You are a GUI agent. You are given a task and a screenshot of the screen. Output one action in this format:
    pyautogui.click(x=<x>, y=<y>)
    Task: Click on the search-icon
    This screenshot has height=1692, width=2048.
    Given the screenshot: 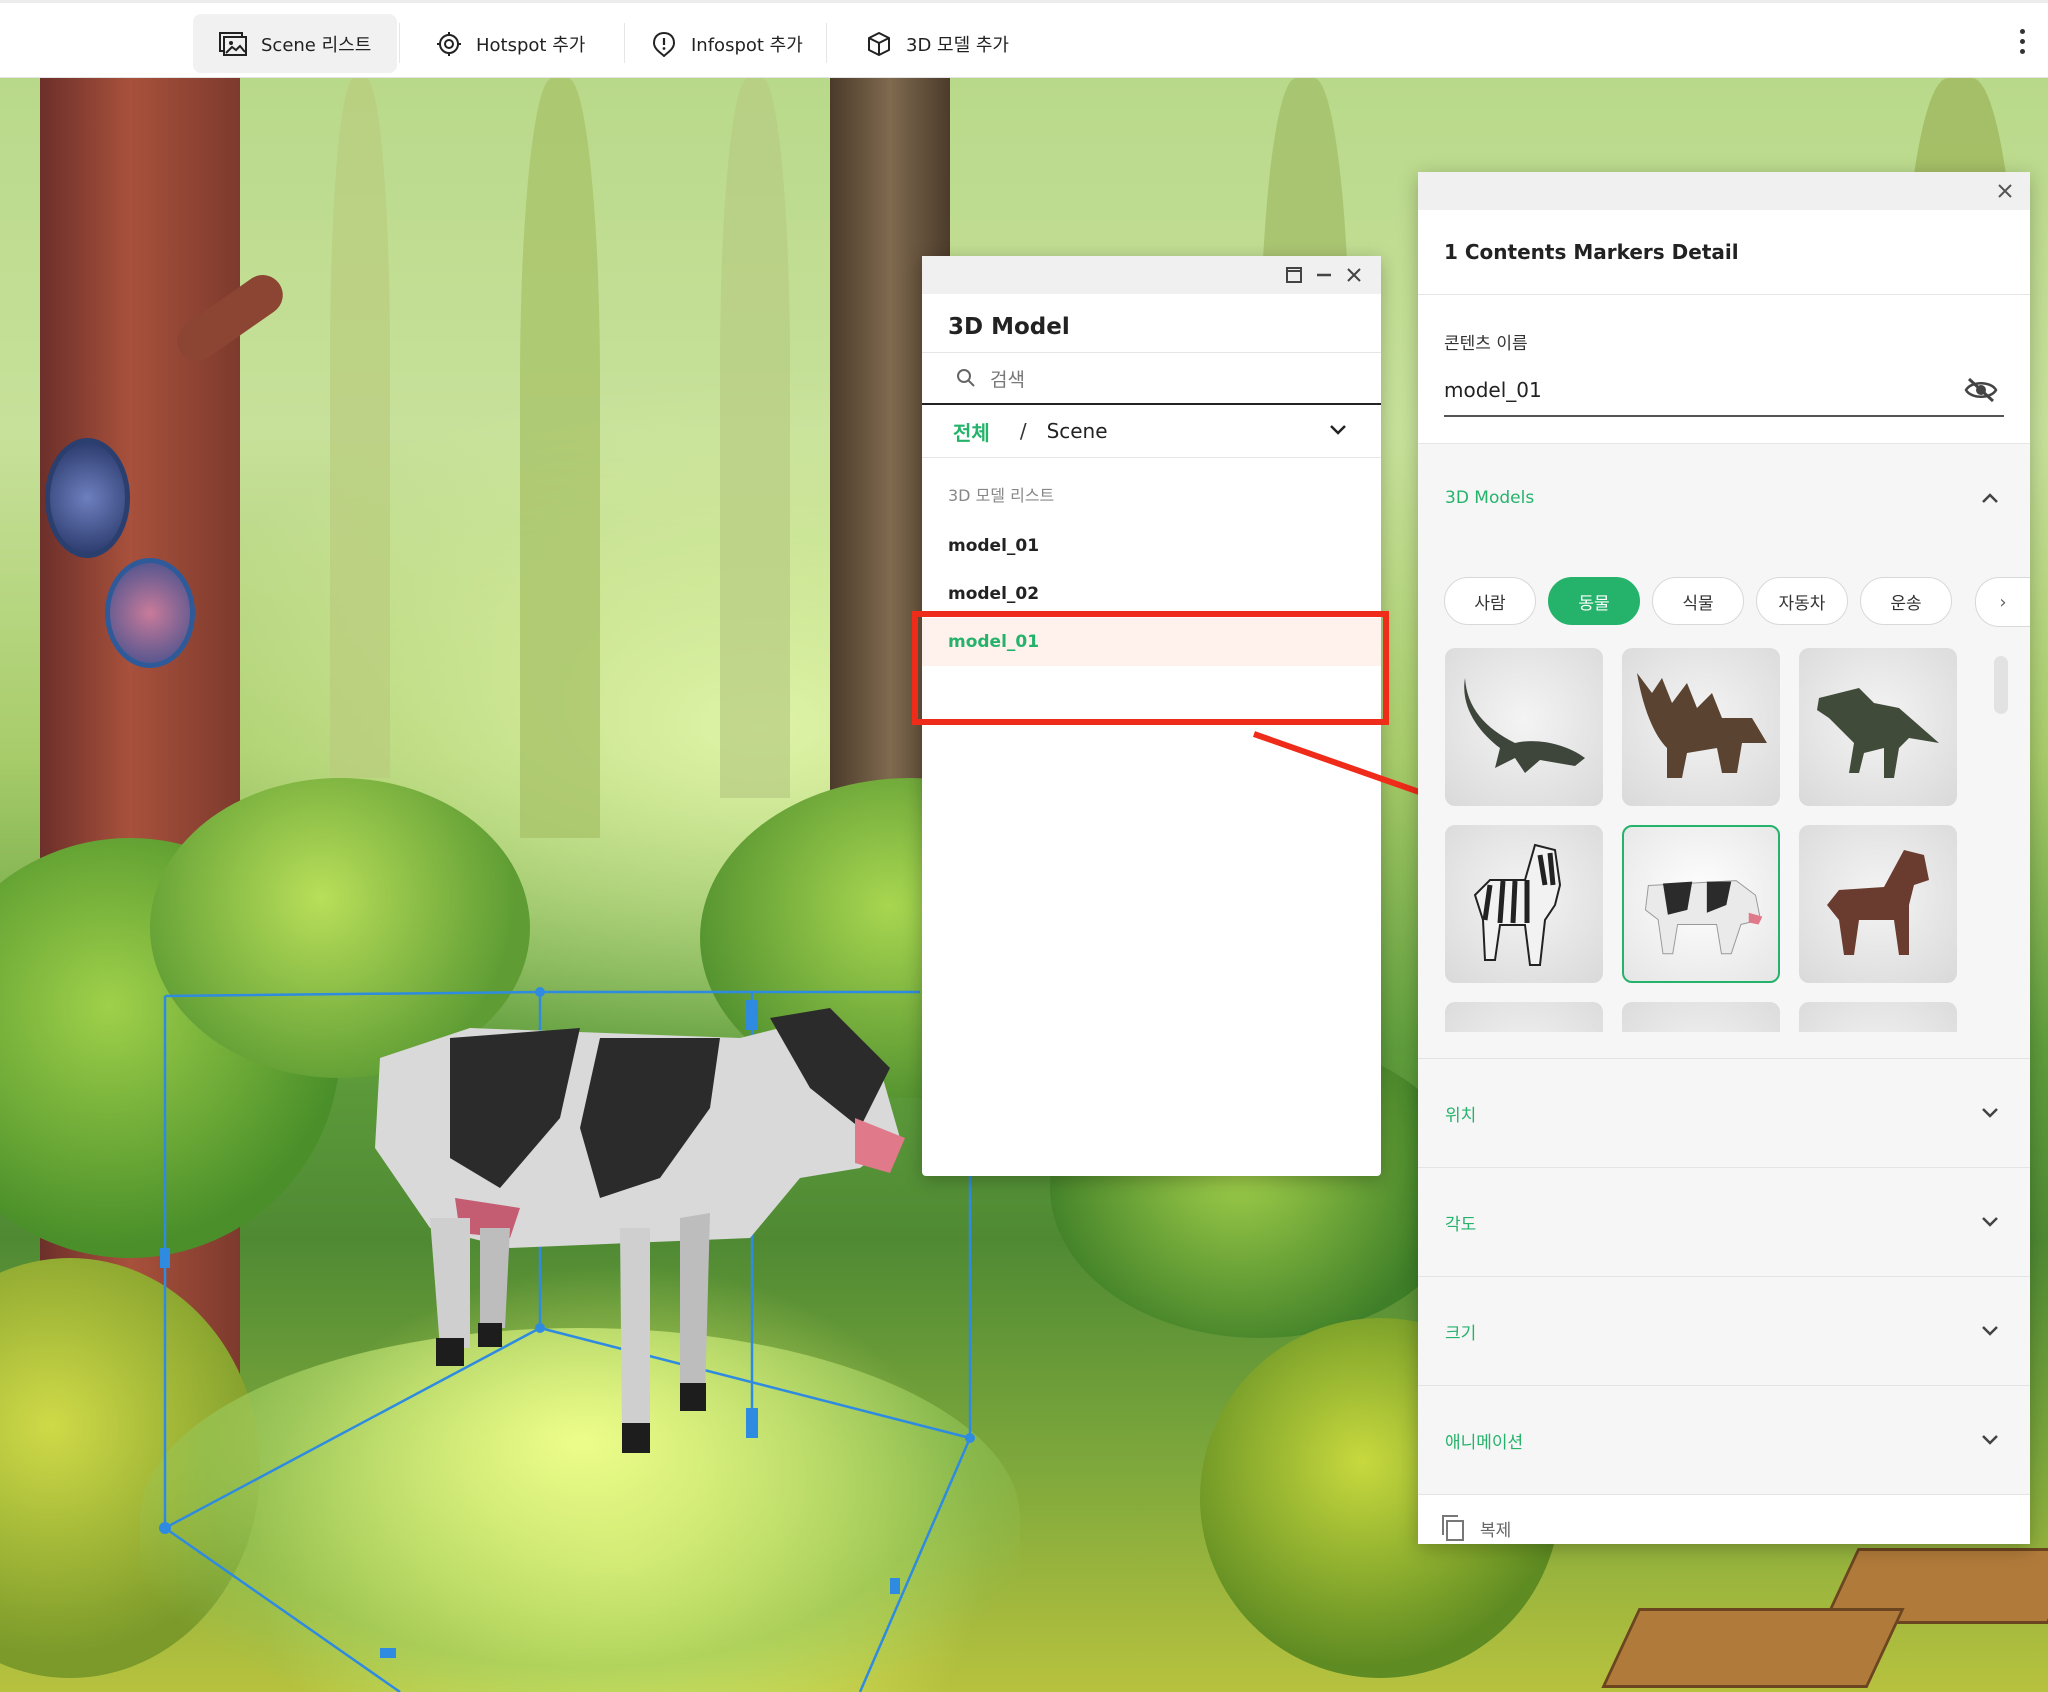 What is the action you would take?
    pyautogui.click(x=966, y=378)
    